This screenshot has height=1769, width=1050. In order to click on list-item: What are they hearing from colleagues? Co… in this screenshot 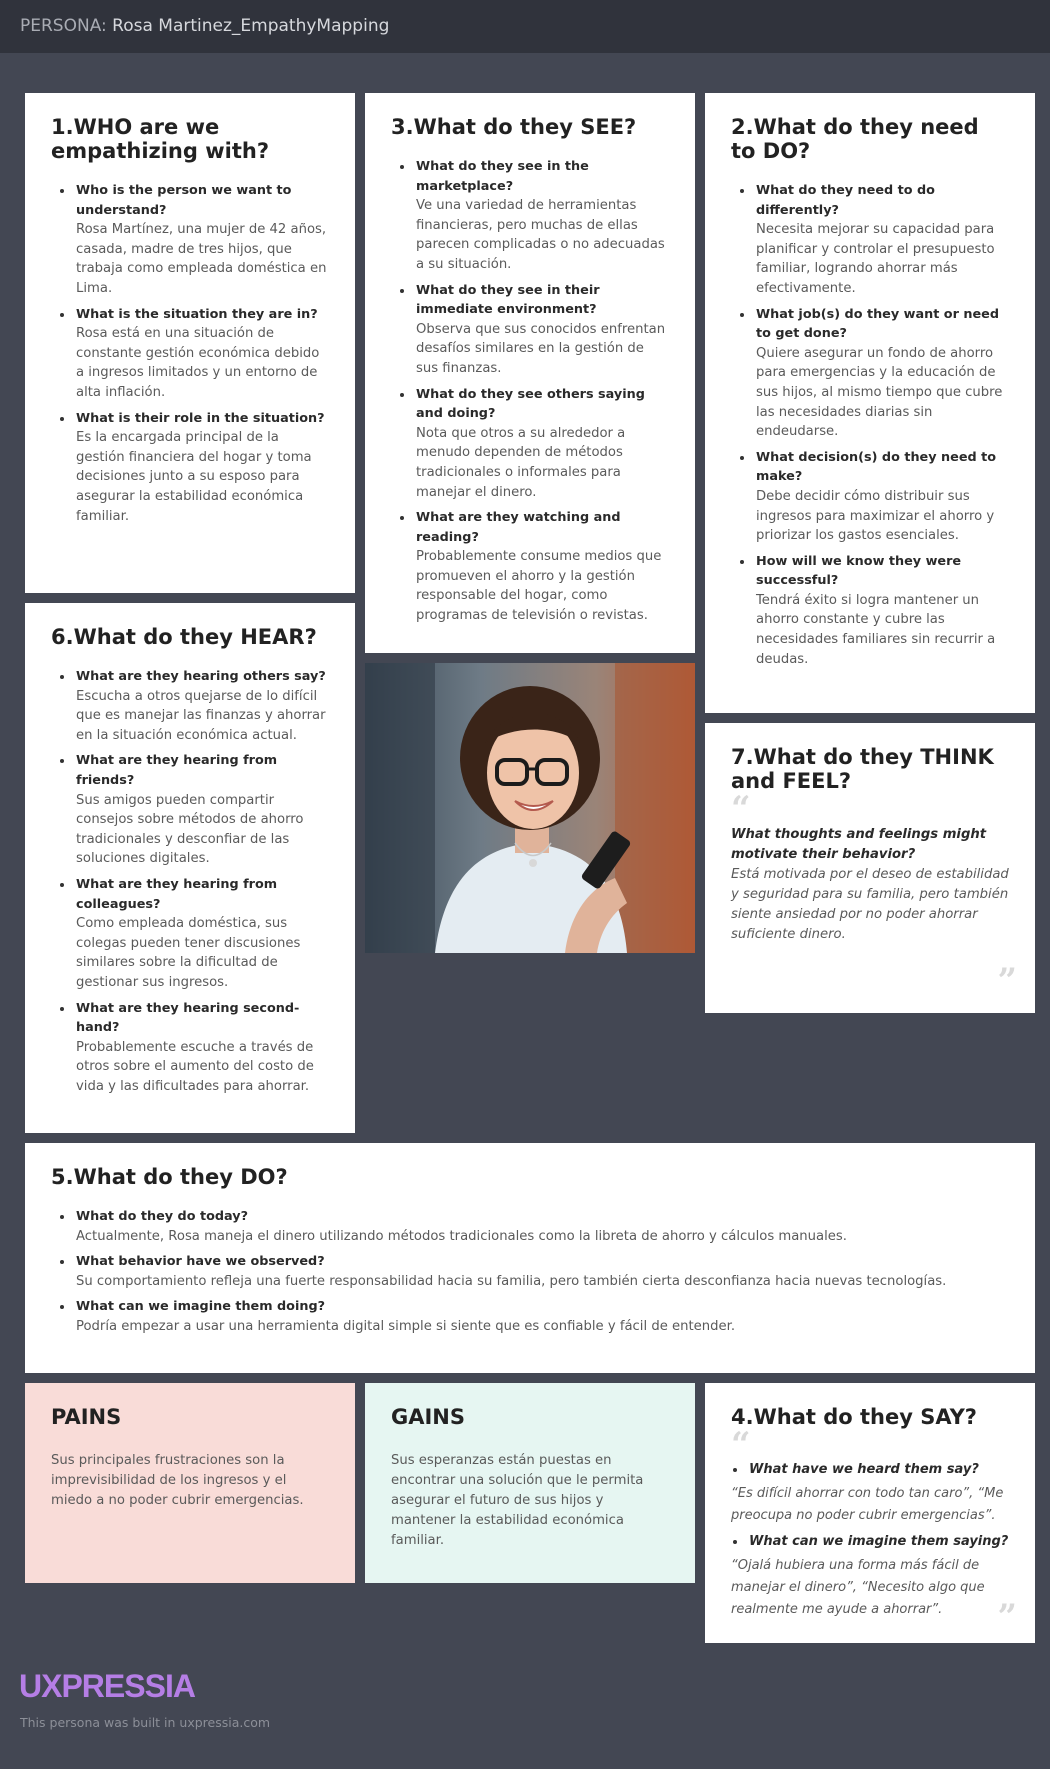, I will do `click(190, 934)`.